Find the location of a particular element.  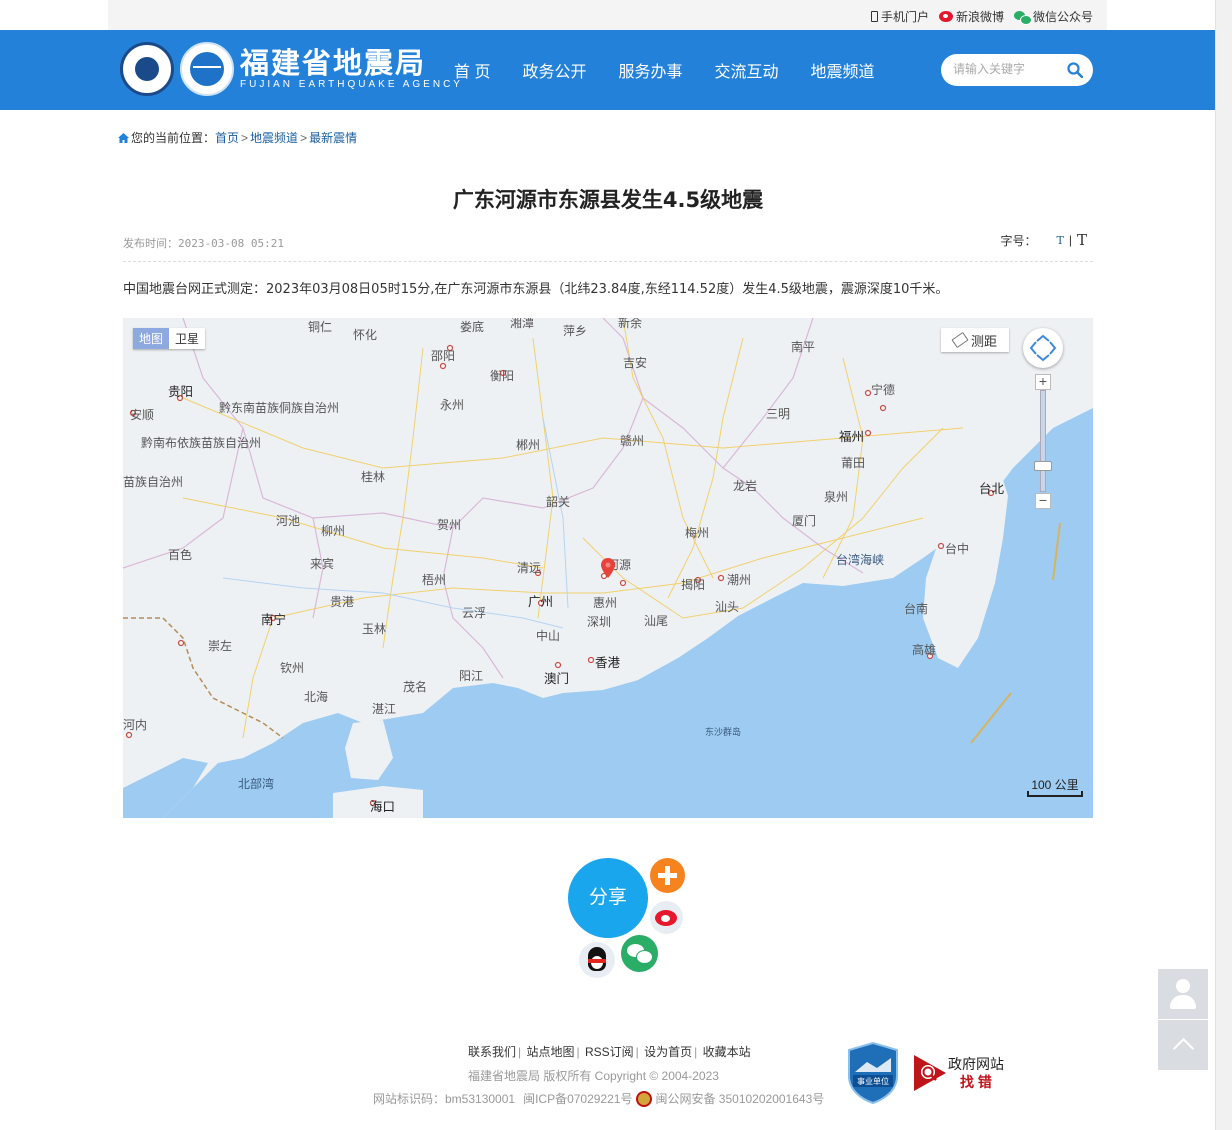

map-label: 河内 is located at coordinates (135, 725).